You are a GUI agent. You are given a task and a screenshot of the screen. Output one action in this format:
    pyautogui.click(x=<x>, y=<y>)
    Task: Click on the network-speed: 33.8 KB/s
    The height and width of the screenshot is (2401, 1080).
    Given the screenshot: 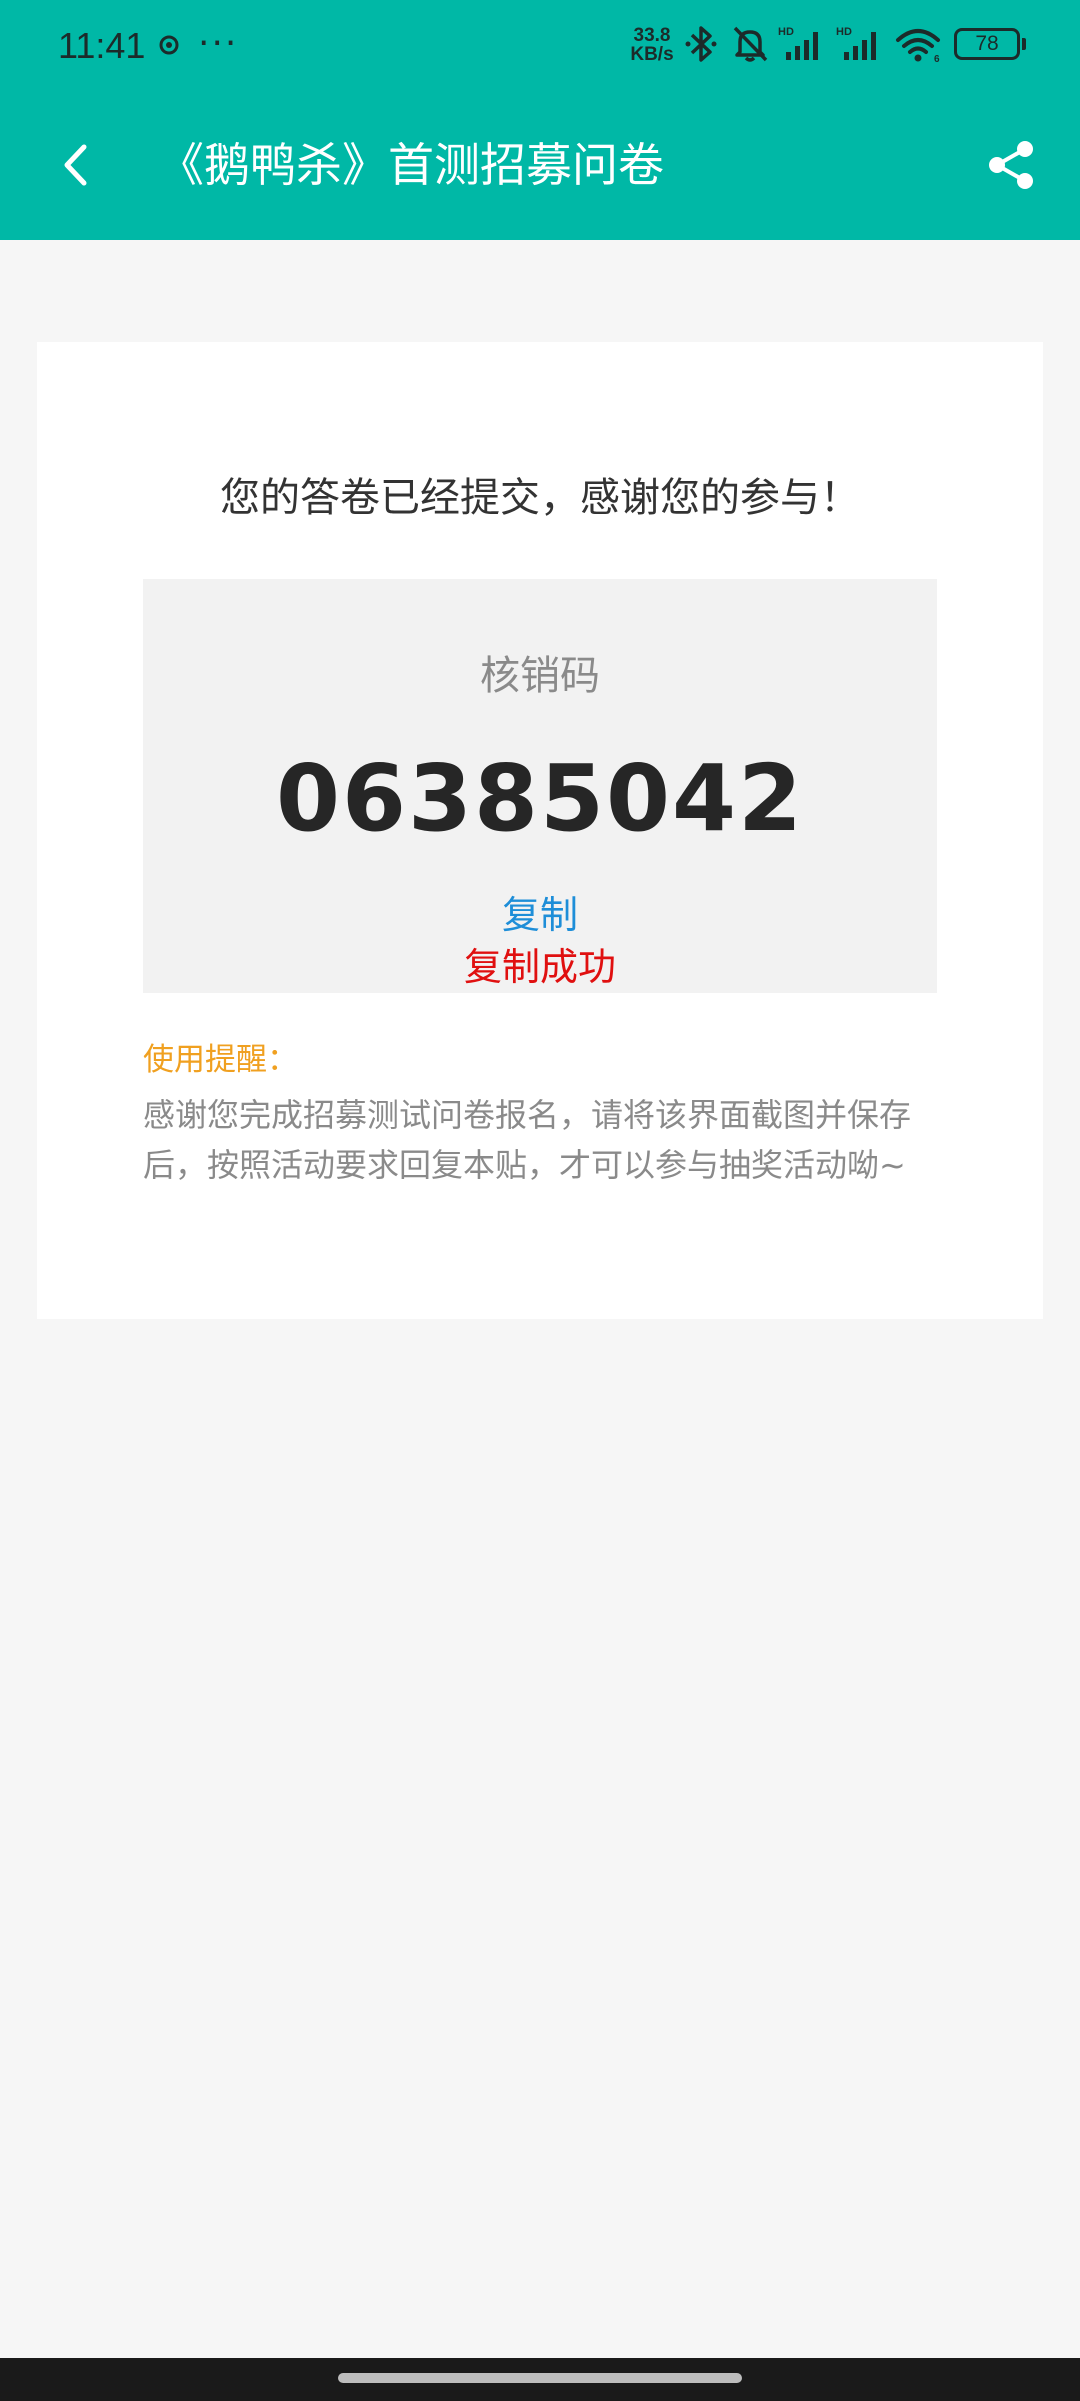 What is the action you would take?
    pyautogui.click(x=652, y=45)
    